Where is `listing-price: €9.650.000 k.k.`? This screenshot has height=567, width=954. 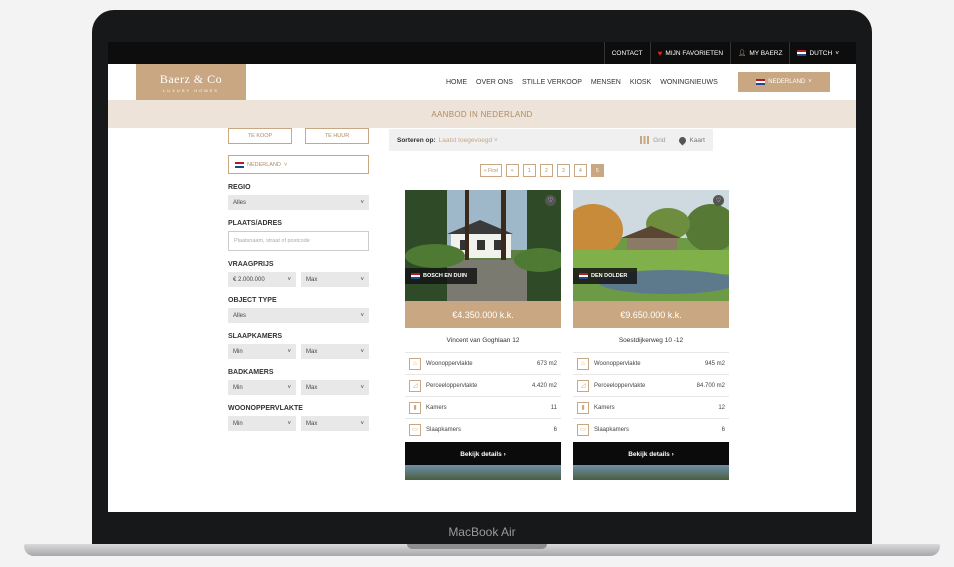
listing-price: €9.650.000 k.k. is located at coordinates (651, 314).